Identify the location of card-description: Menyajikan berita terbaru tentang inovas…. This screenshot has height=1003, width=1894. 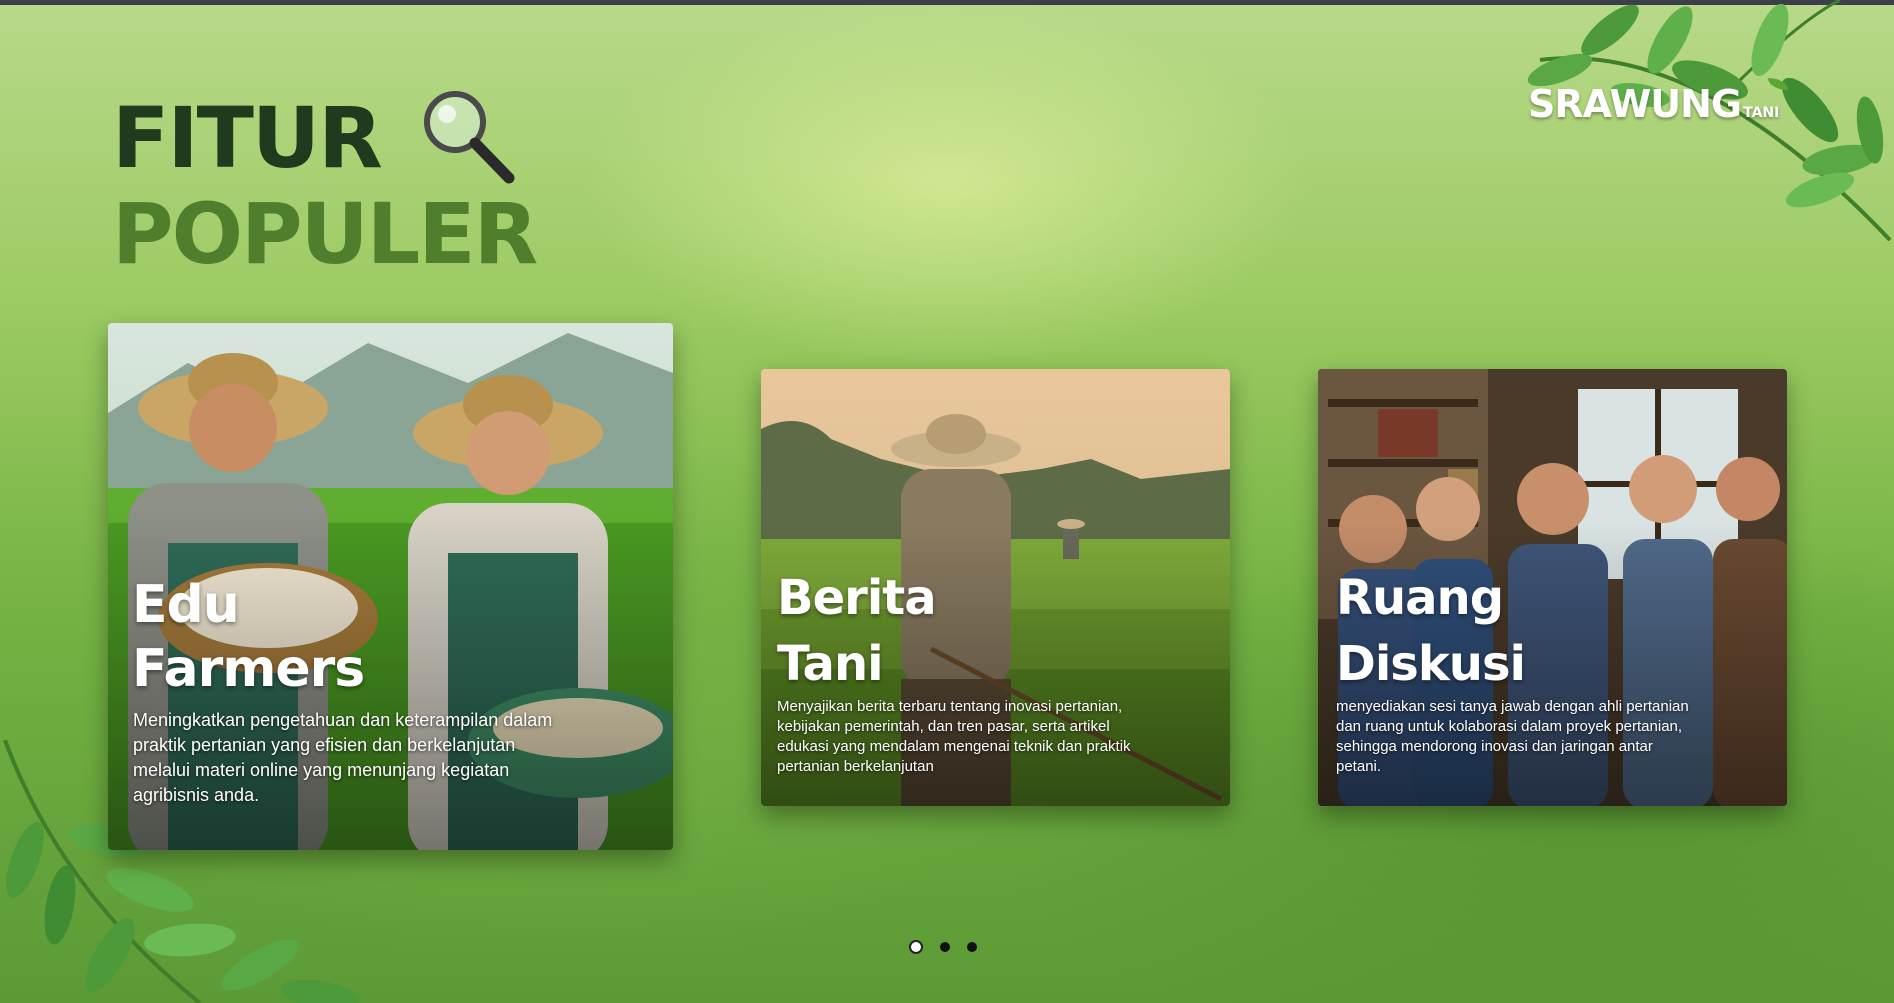
(954, 736).